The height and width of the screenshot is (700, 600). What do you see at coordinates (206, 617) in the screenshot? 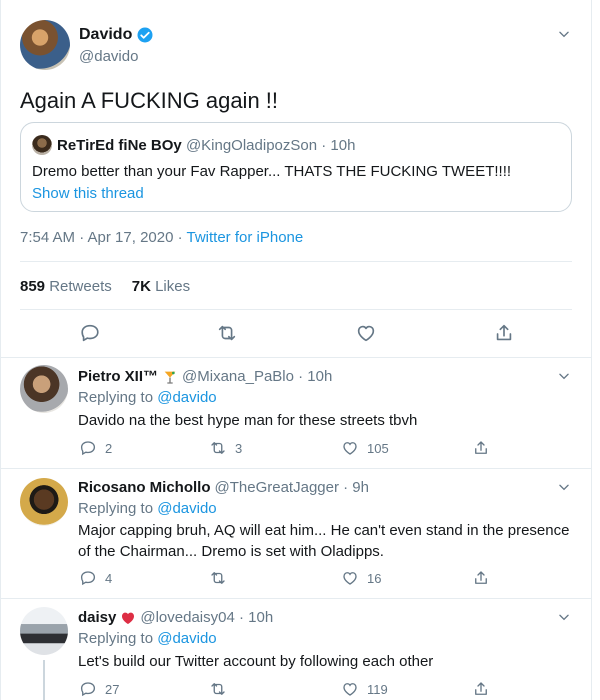
I see `reply-meta: @lovedaisy04 · 10h` at bounding box center [206, 617].